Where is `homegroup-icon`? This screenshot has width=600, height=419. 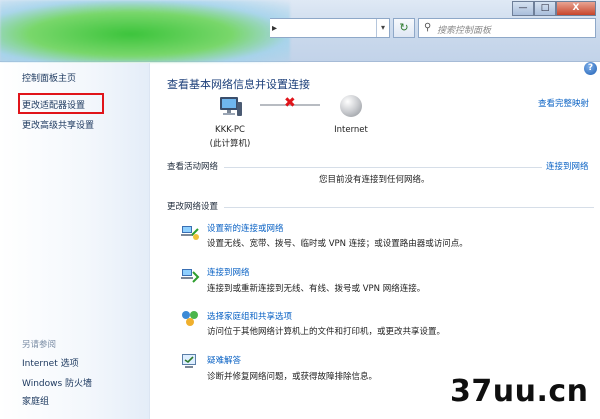 homegroup-icon is located at coordinates (190, 318).